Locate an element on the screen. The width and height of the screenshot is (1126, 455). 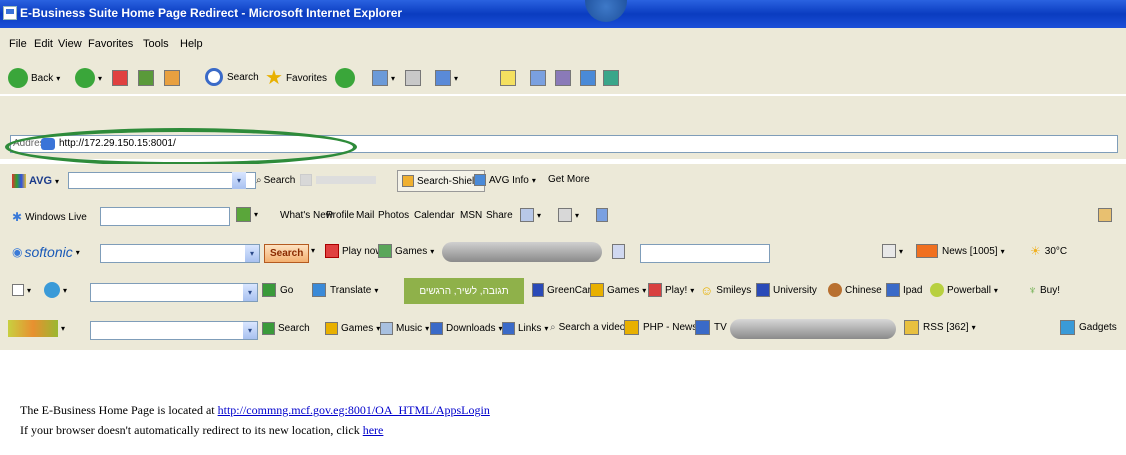
softonic-secondary-input is located at coordinates (705, 253).